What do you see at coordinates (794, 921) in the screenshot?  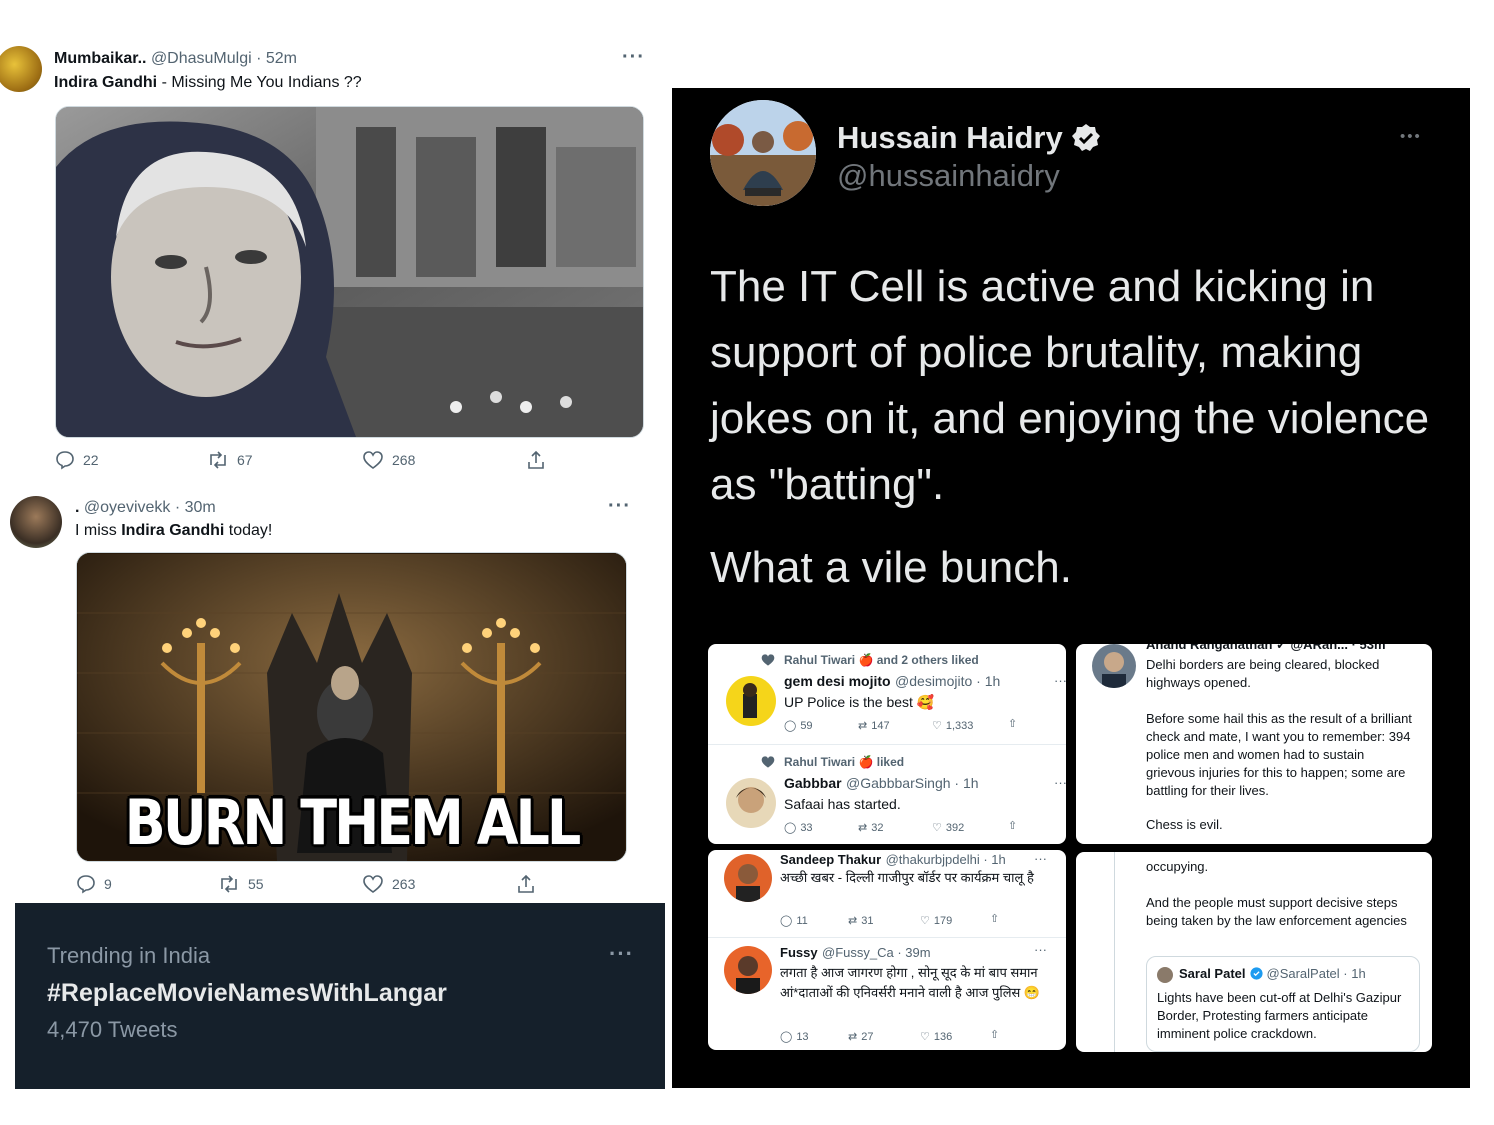 I see `reply-count: ◯ 11` at bounding box center [794, 921].